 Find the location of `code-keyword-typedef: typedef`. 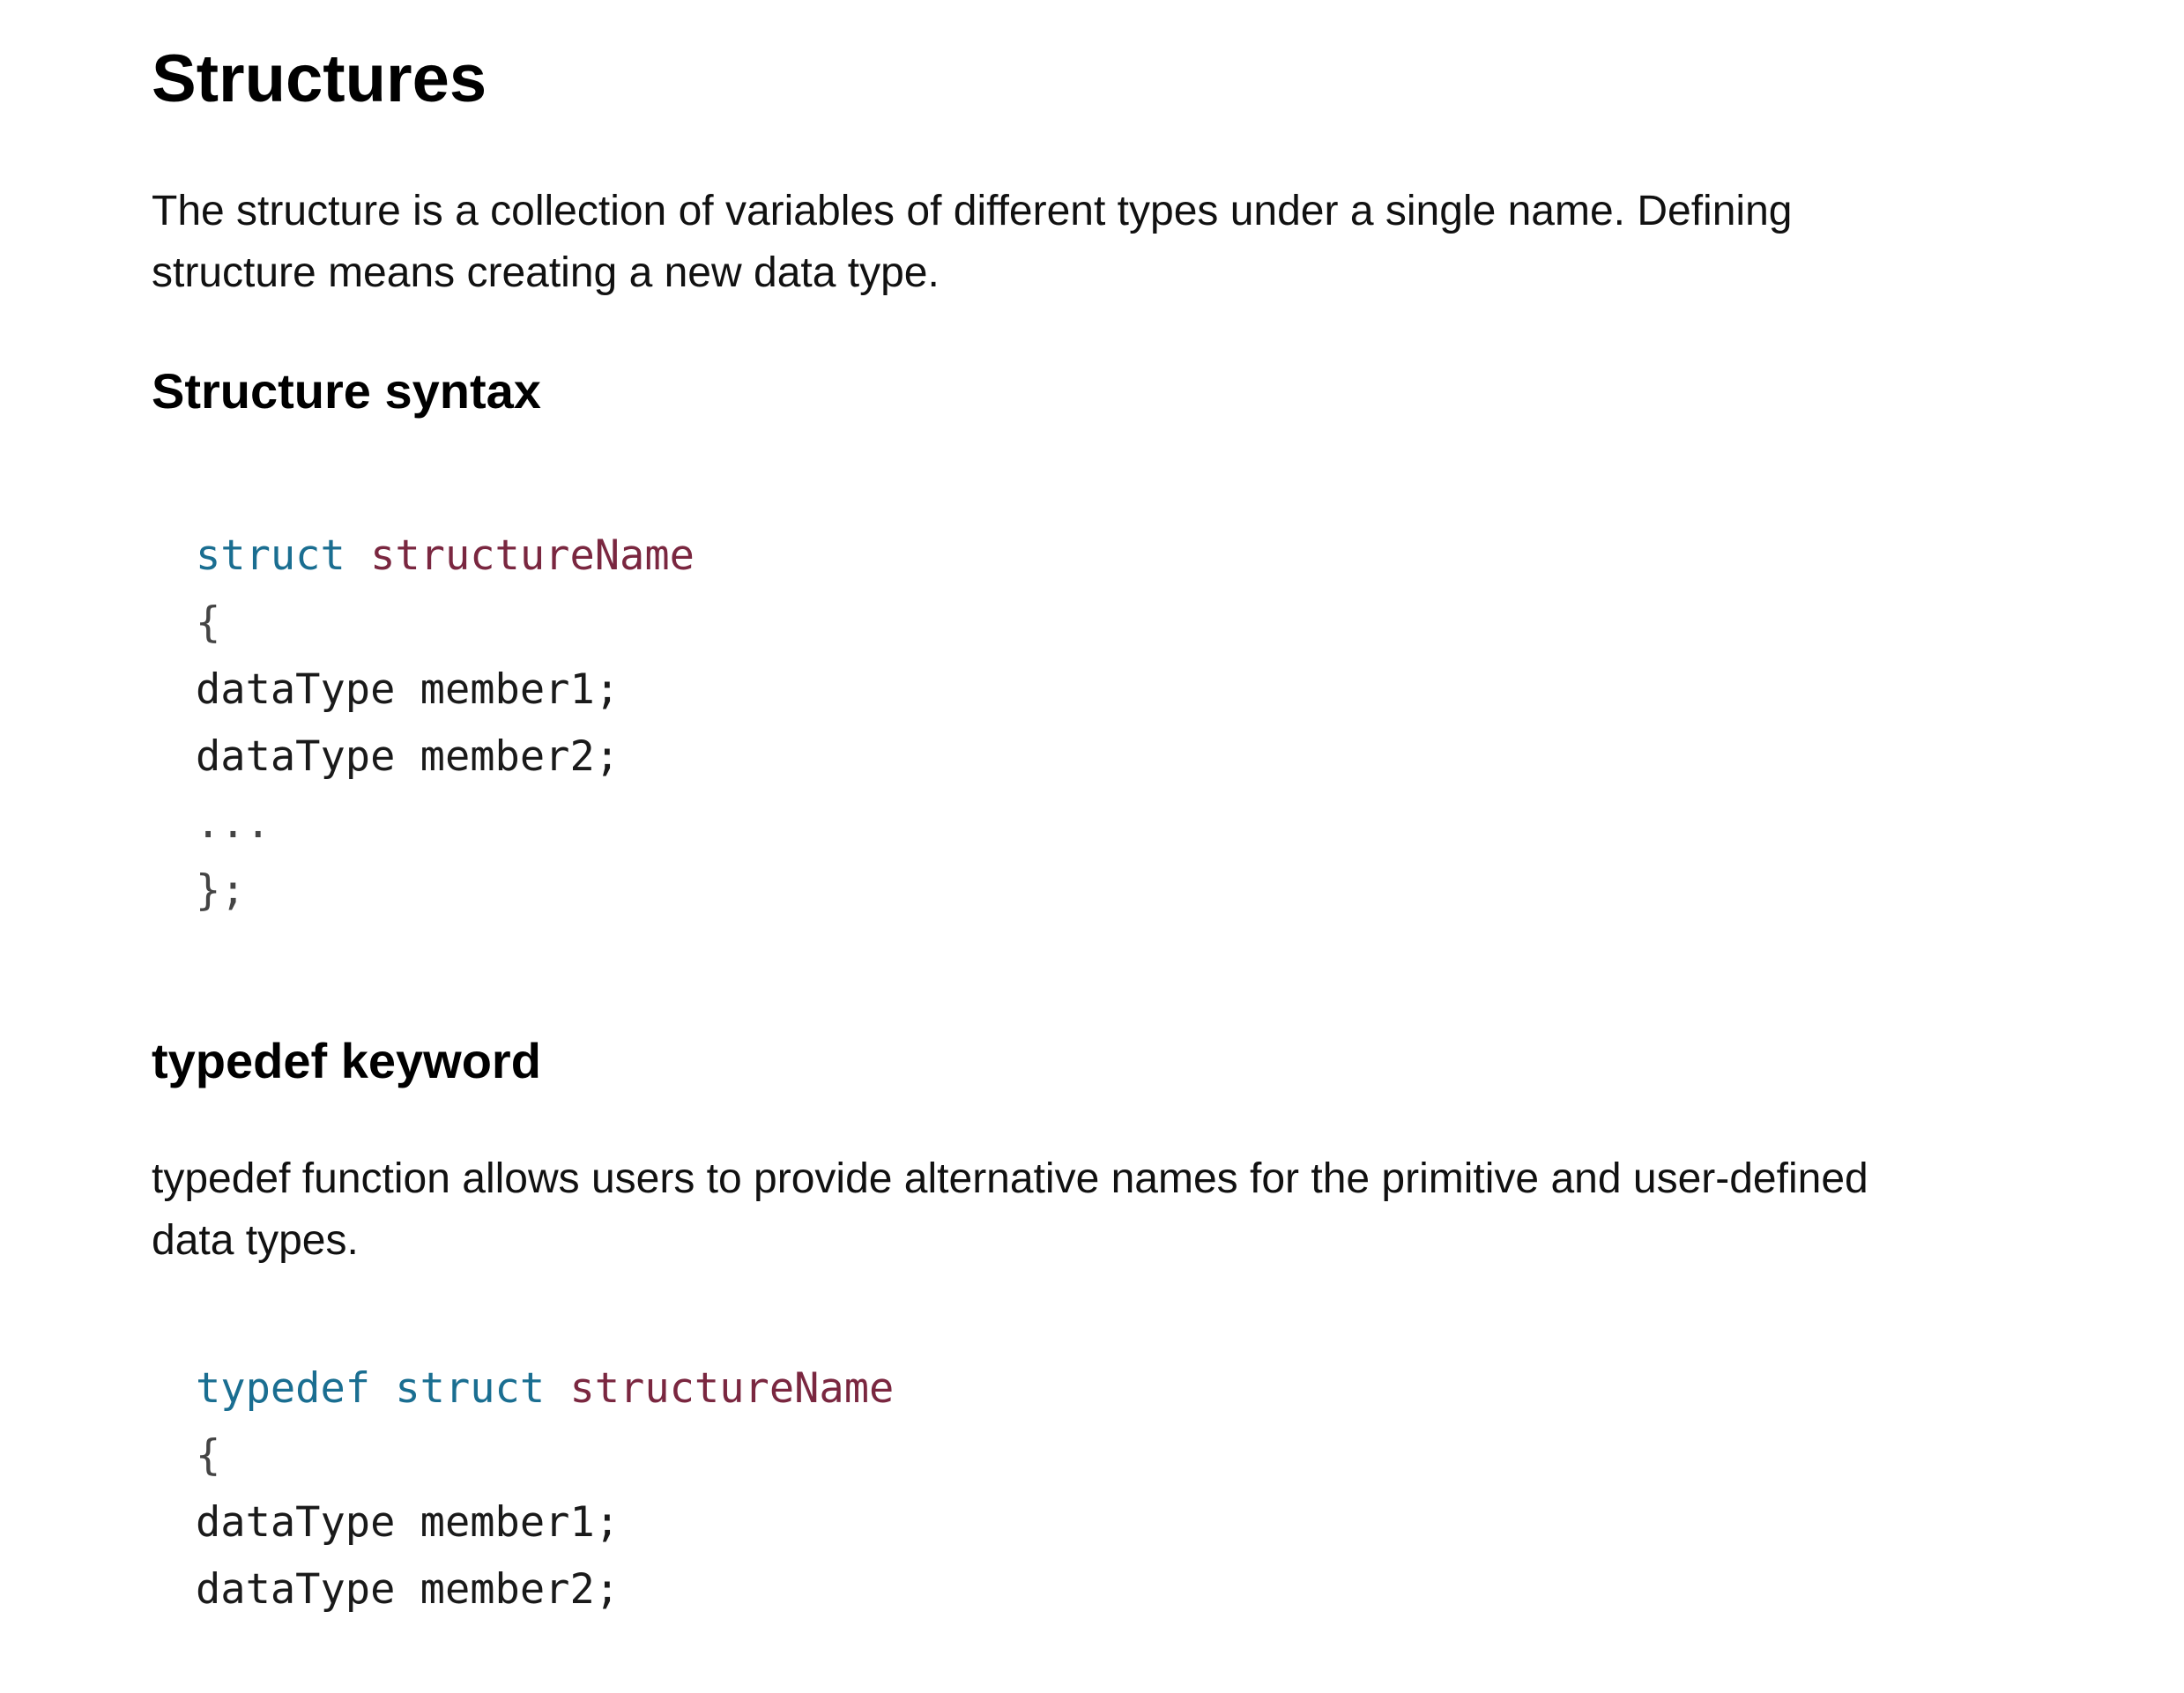

code-keyword-typedef: typedef is located at coordinates (283, 1388).